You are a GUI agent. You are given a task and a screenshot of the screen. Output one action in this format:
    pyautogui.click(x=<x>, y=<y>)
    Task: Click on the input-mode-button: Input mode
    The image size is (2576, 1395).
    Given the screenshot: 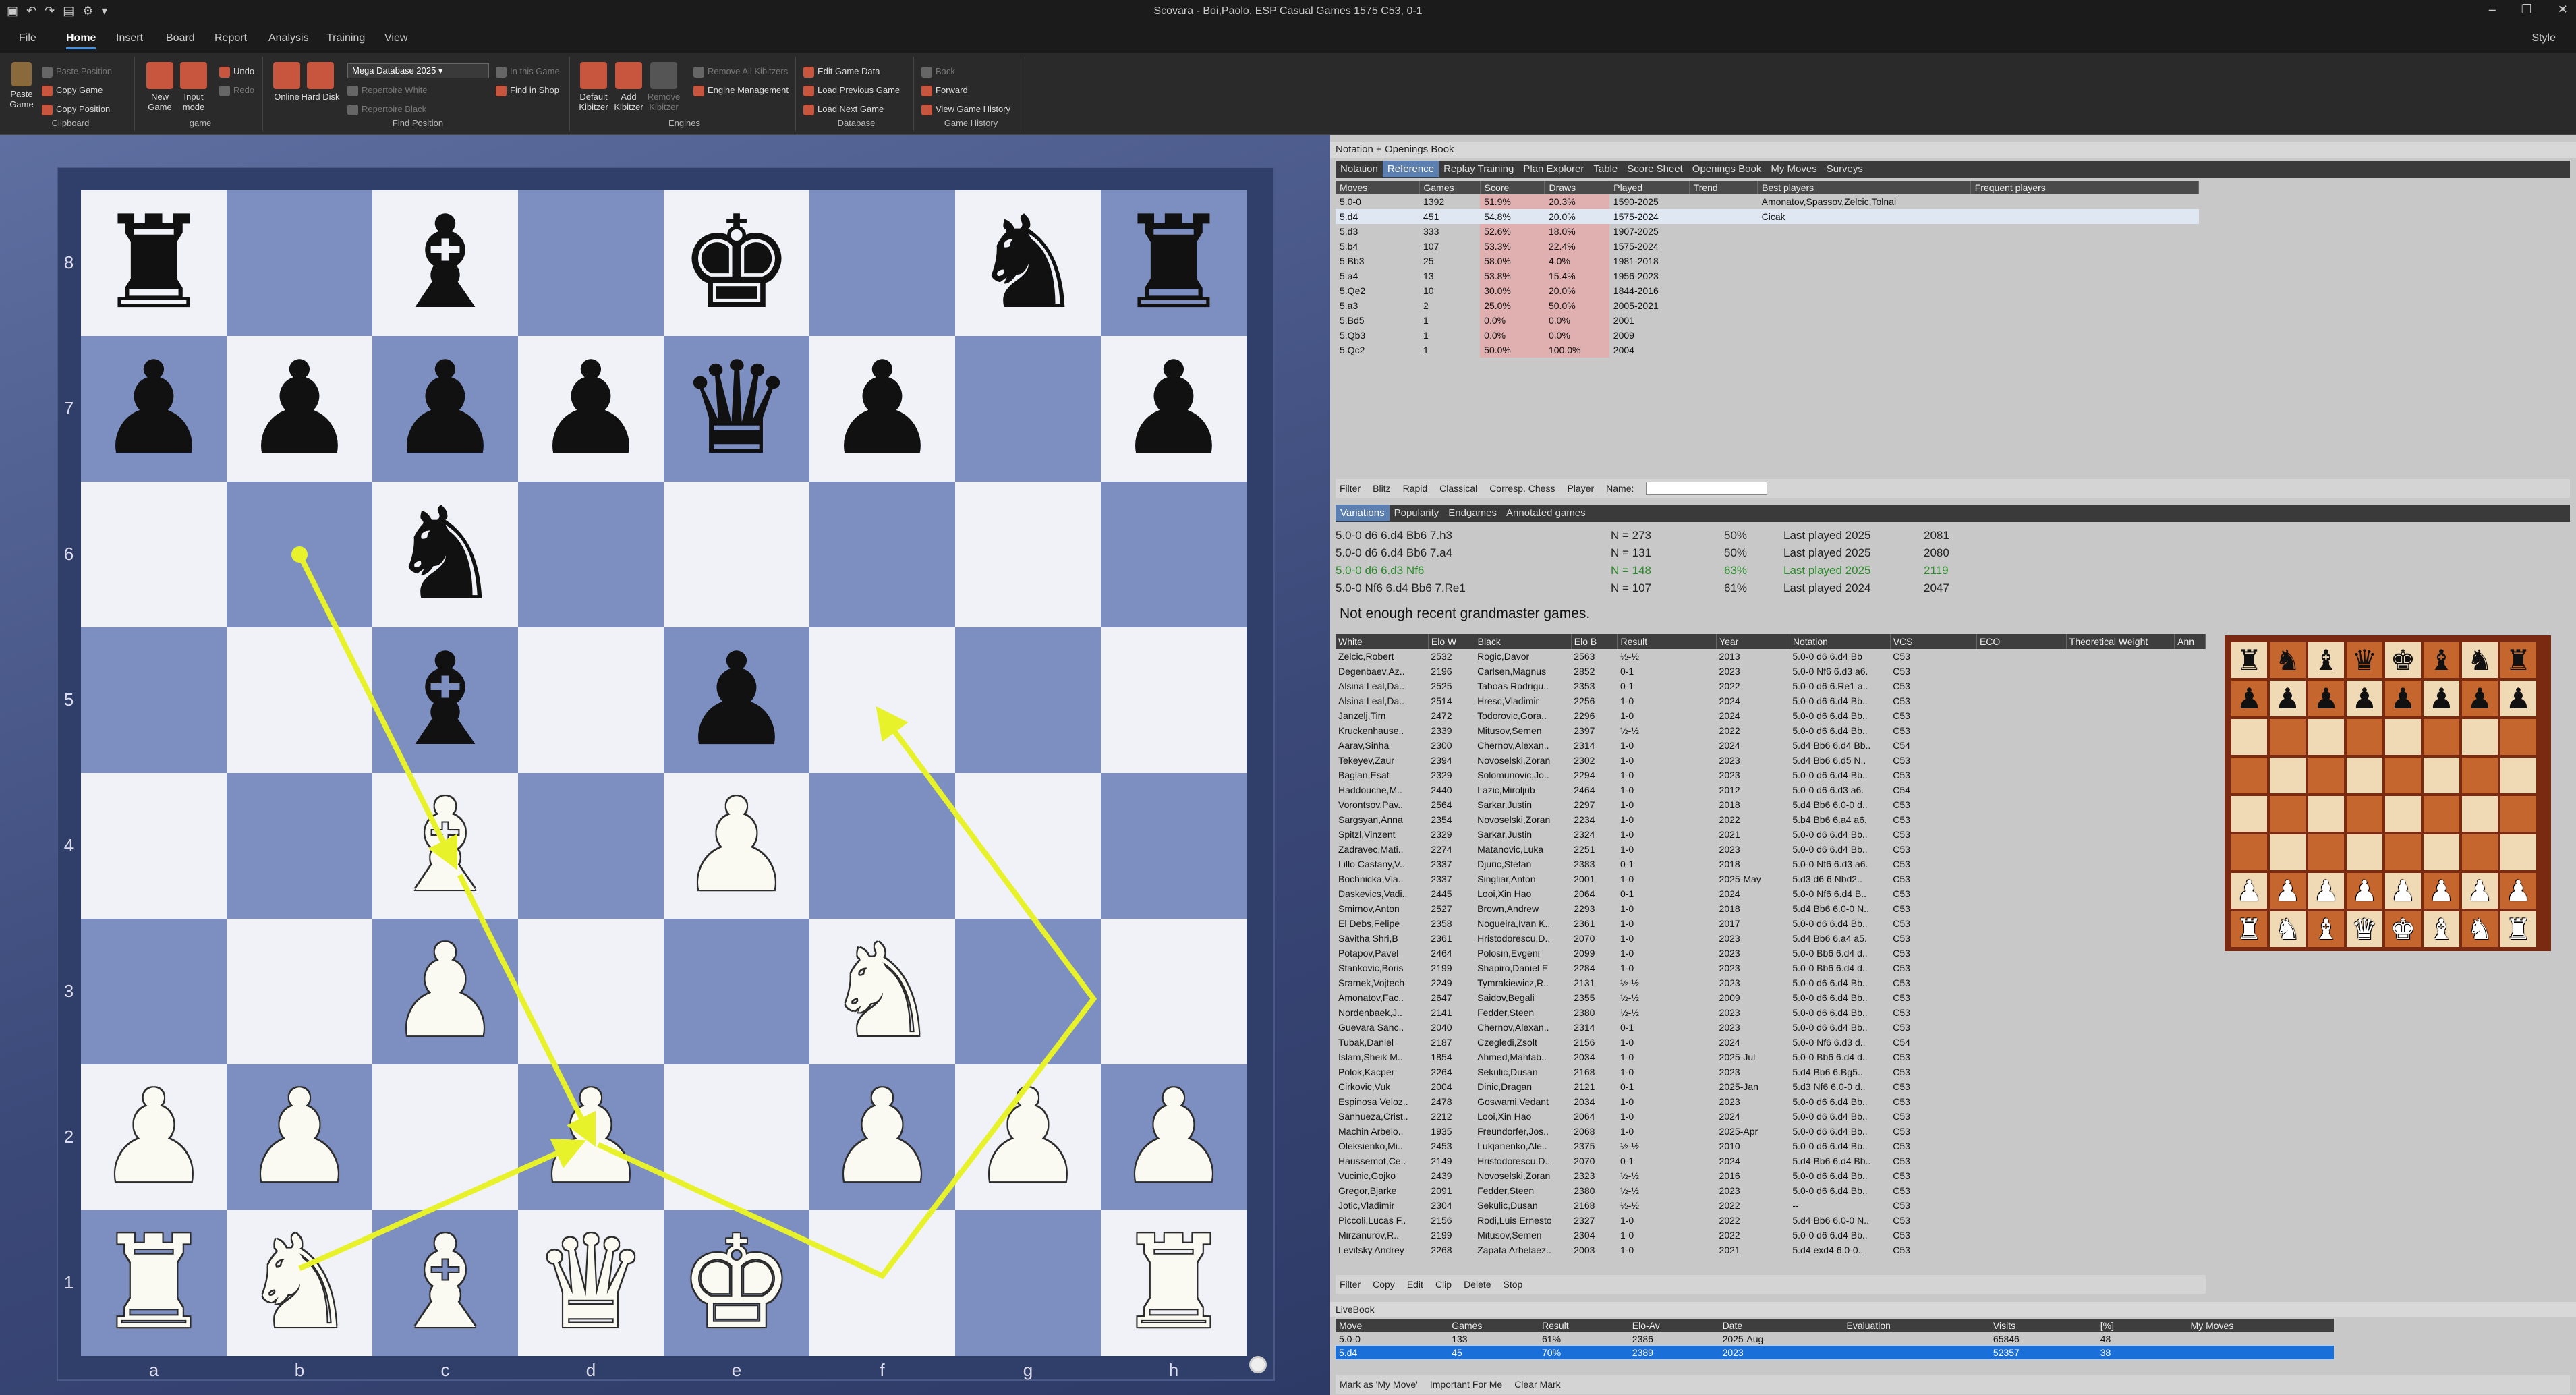 What is the action you would take?
    pyautogui.click(x=193, y=87)
    